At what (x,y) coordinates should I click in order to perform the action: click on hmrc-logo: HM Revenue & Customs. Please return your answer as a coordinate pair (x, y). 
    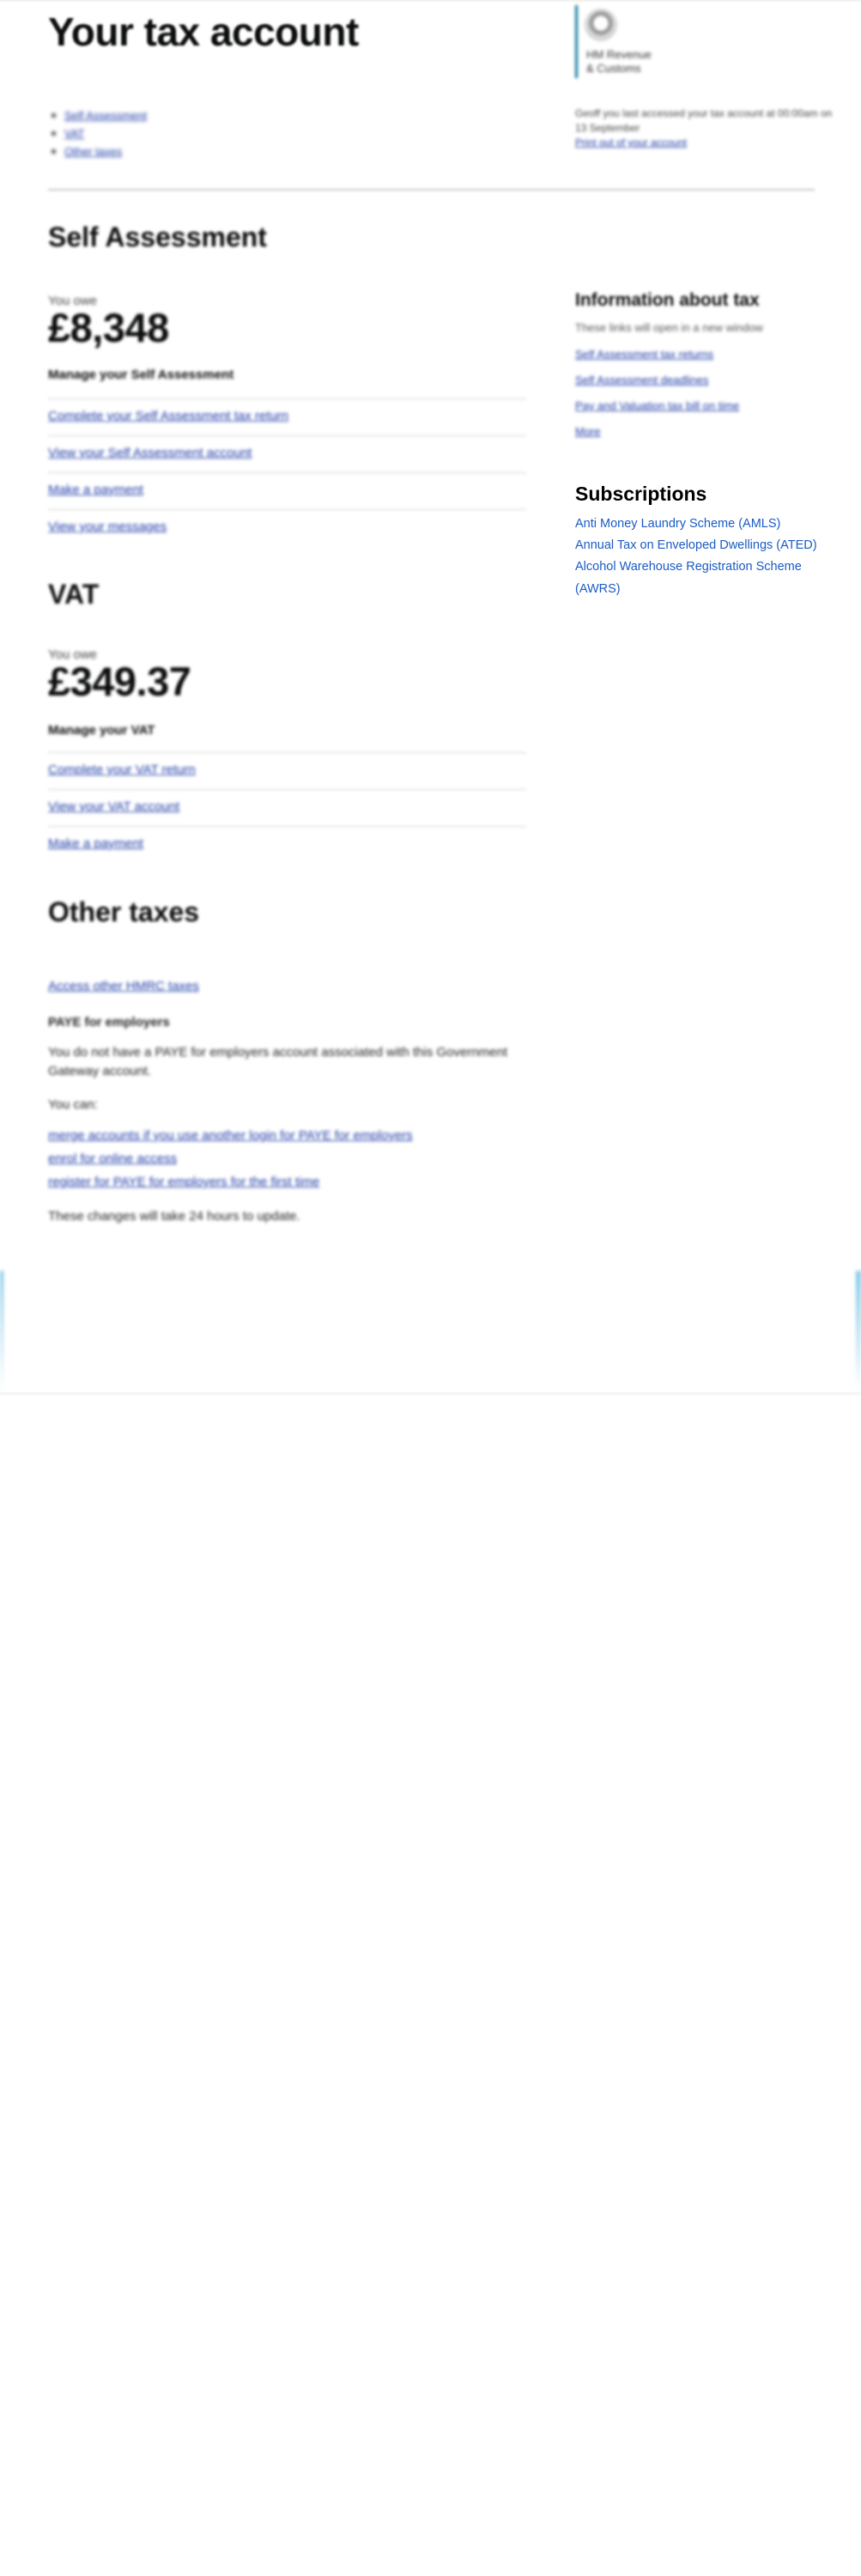
    Looking at the image, I should click on (630, 41).